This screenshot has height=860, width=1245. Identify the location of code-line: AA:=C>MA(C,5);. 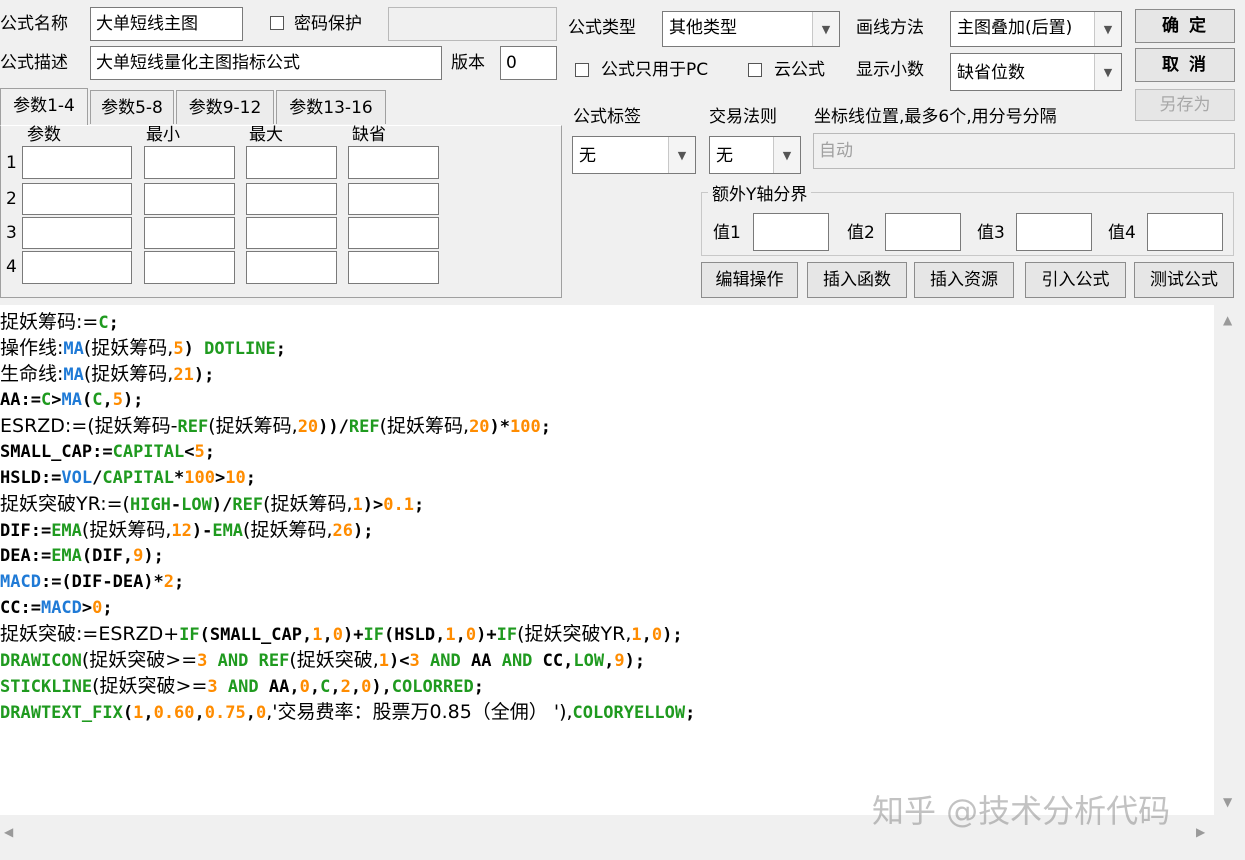
(347, 400).